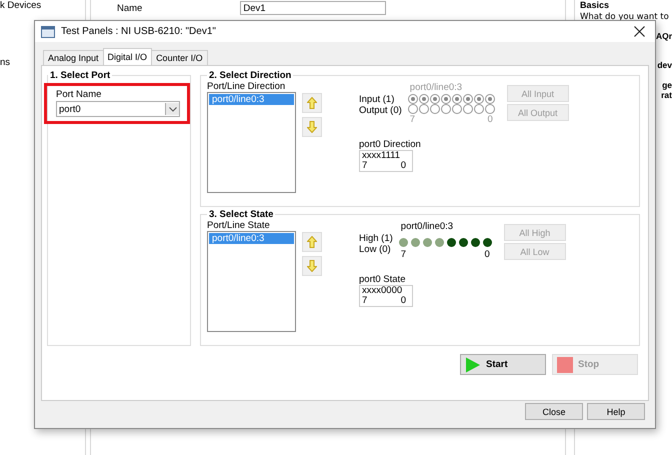 The height and width of the screenshot is (455, 672). Describe the element at coordinates (250, 75) in the screenshot. I see `group-title: 2. Select Direction` at that location.